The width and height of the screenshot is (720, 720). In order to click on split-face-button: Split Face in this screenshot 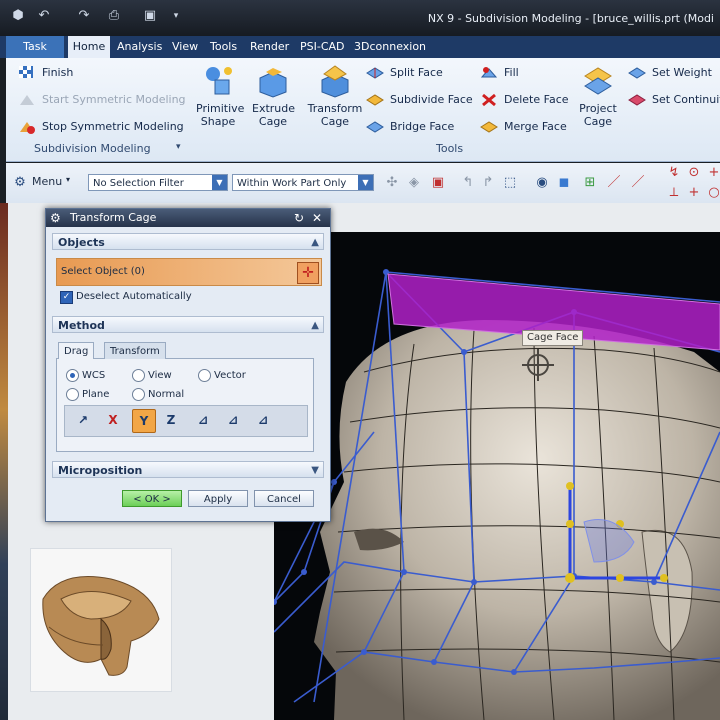, I will do `click(404, 73)`.